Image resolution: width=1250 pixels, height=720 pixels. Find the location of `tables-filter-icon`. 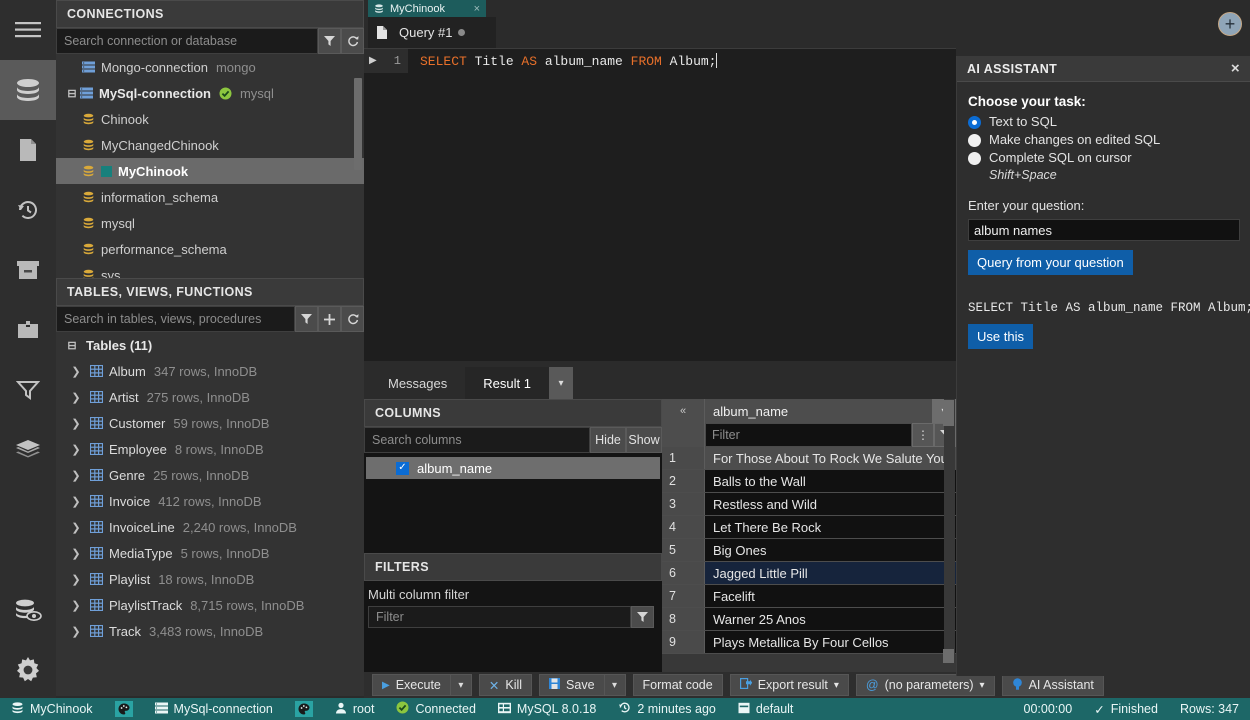

tables-filter-icon is located at coordinates (306, 319).